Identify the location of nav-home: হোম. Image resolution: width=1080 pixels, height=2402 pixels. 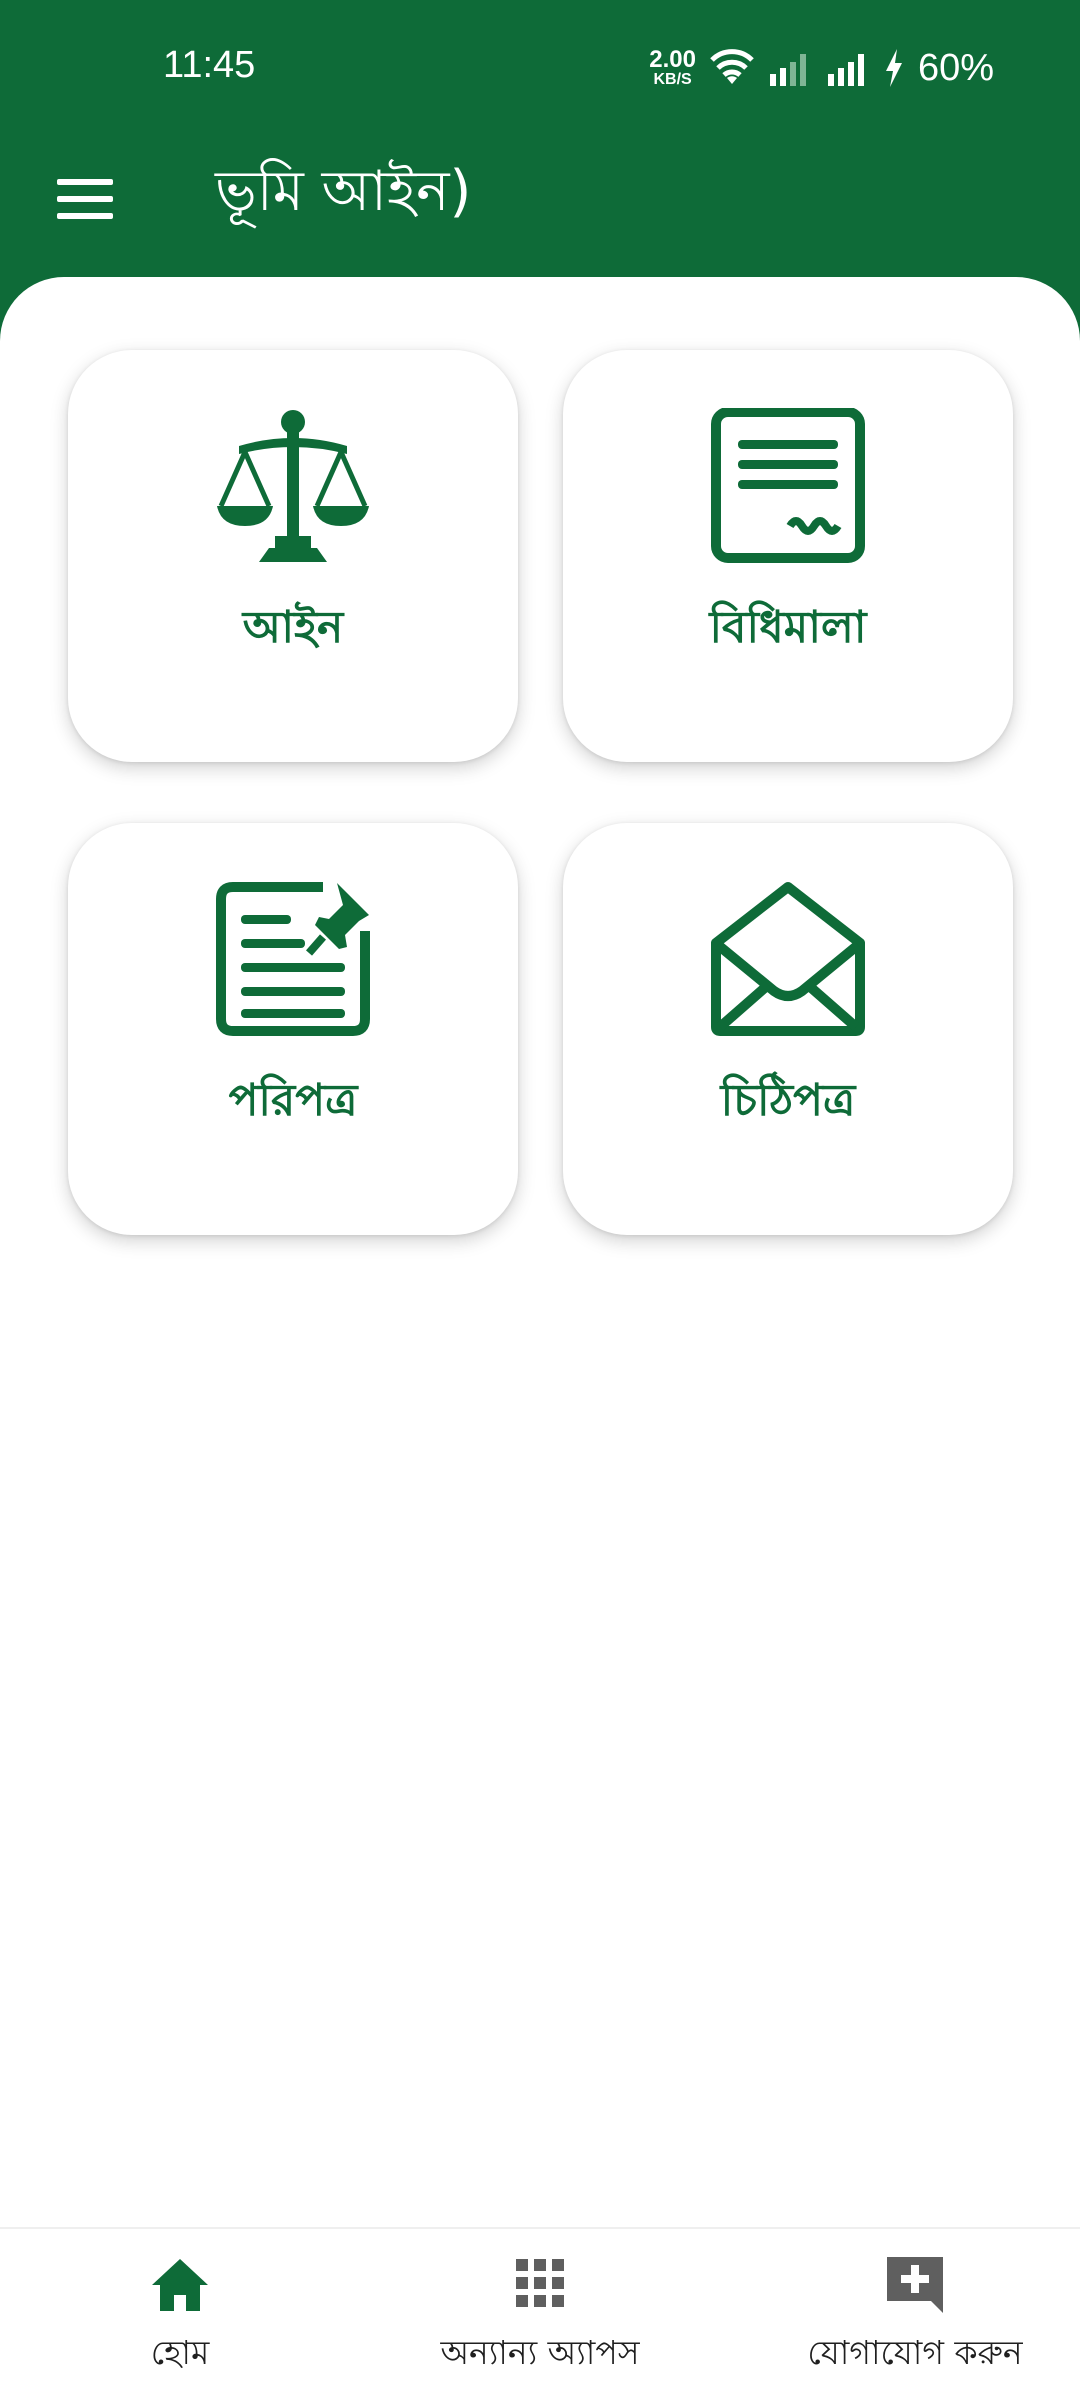
(180, 2318).